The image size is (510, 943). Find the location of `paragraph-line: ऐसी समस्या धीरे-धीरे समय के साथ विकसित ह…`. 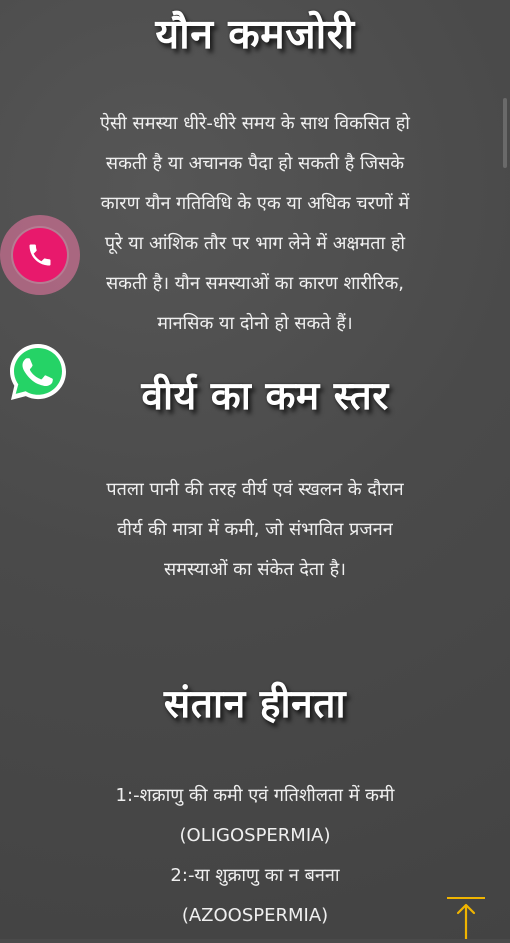

paragraph-line: ऐसी समस्या धीरे-धीरे समय के साथ विकसित ह… is located at coordinates (255, 123).